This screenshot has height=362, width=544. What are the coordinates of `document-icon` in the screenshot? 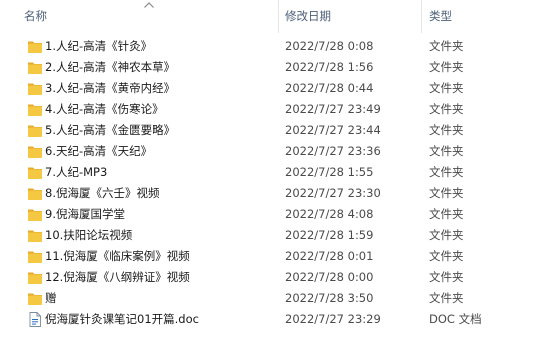 It's located at (35, 319).